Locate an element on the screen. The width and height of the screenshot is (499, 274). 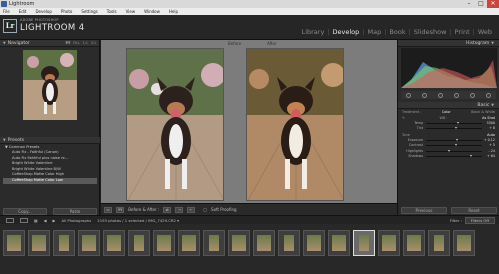
zoom-fit: FIT is located at coordinates (68, 43).